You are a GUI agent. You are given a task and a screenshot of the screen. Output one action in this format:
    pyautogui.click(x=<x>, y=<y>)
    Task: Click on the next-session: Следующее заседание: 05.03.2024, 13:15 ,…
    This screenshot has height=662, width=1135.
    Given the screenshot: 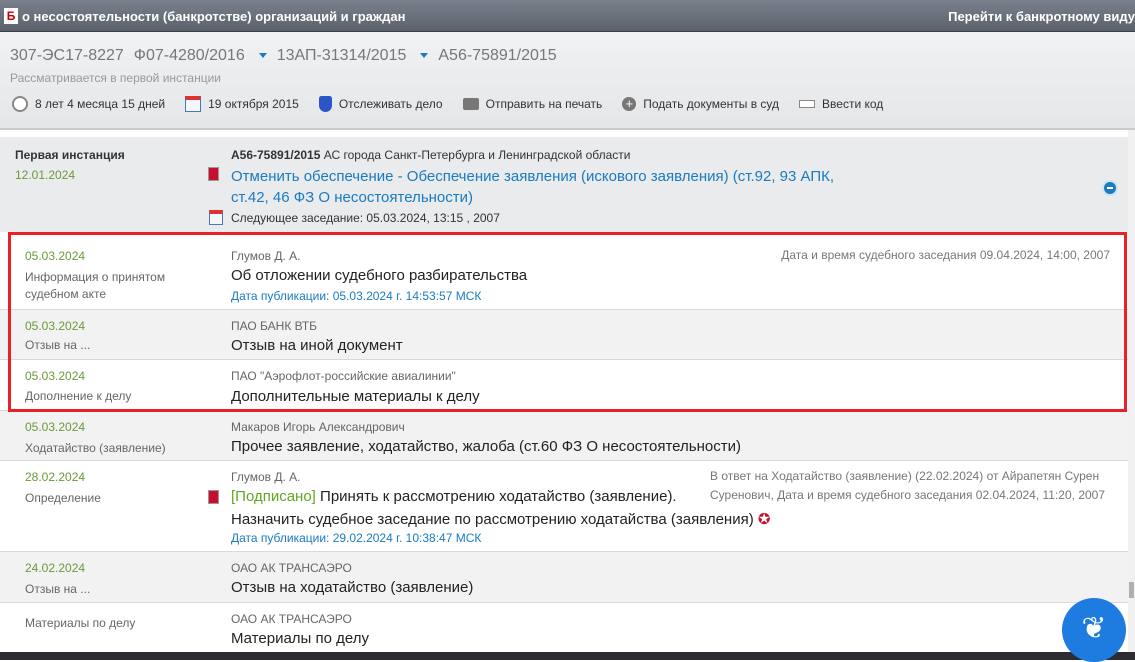 What is the action you would take?
    pyautogui.click(x=365, y=218)
    